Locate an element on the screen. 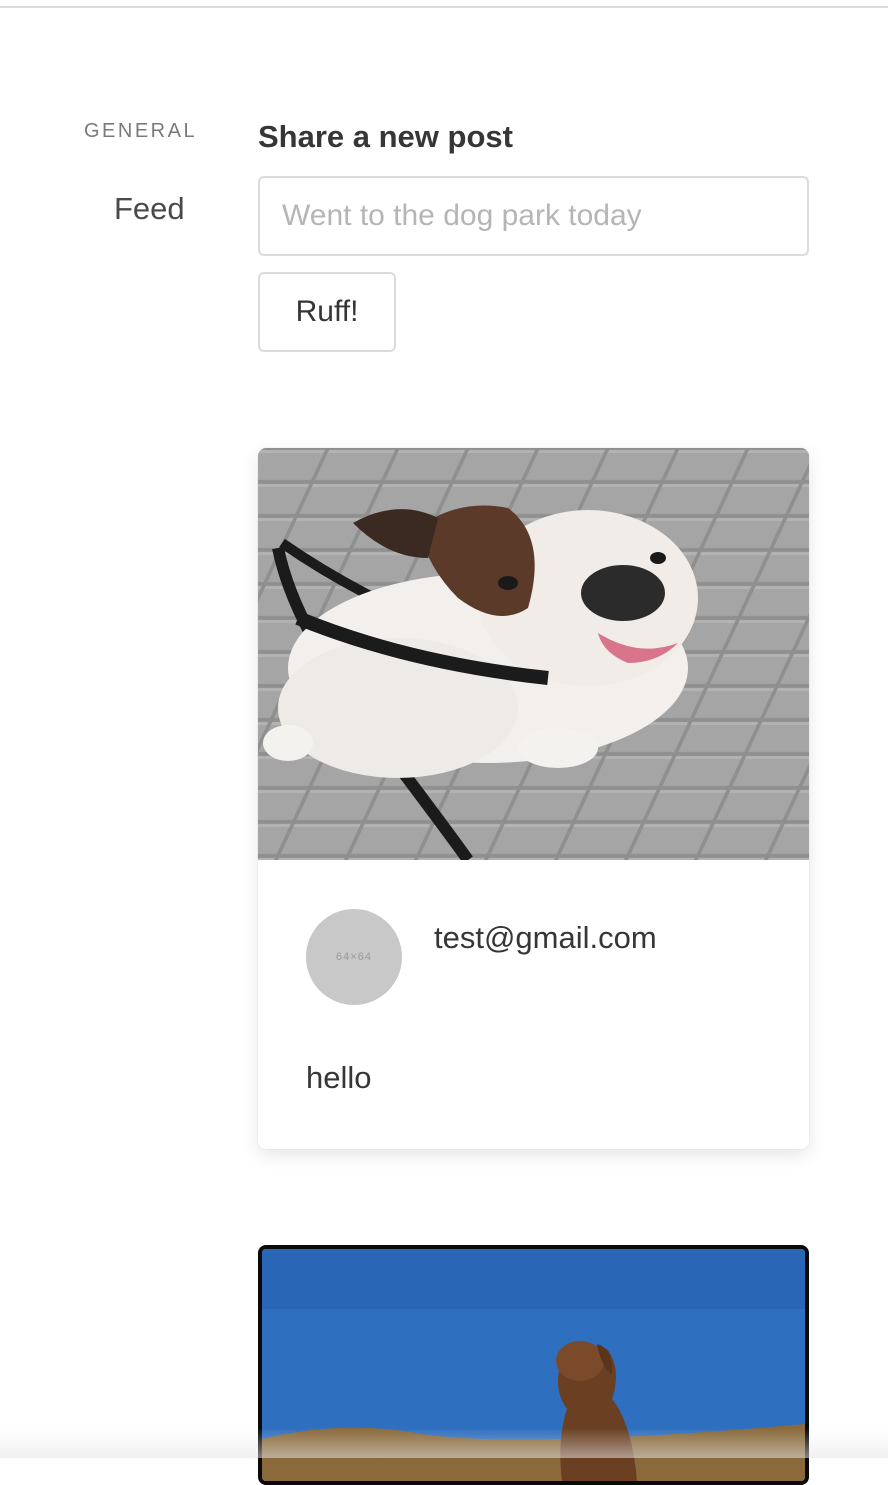 The width and height of the screenshot is (888, 1485). author-avatar: 64×64 is located at coordinates (354, 957).